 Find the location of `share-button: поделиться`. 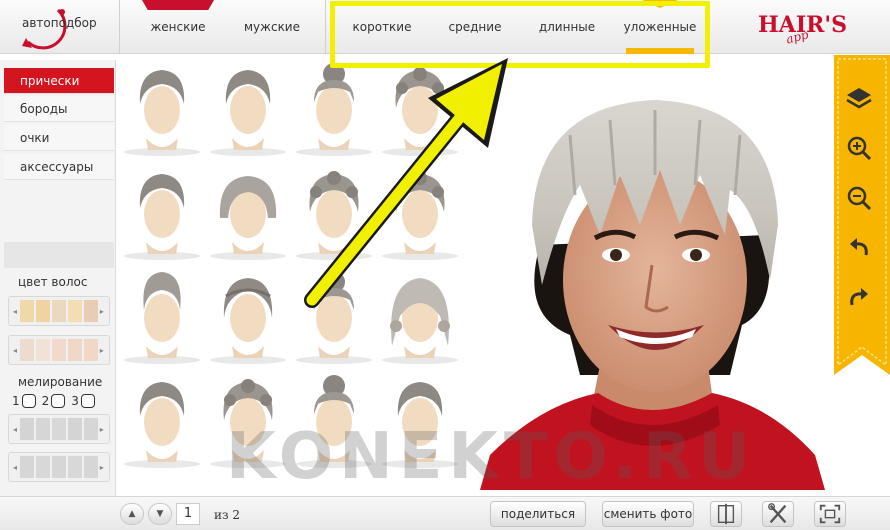

share-button: поделиться is located at coordinates (538, 514).